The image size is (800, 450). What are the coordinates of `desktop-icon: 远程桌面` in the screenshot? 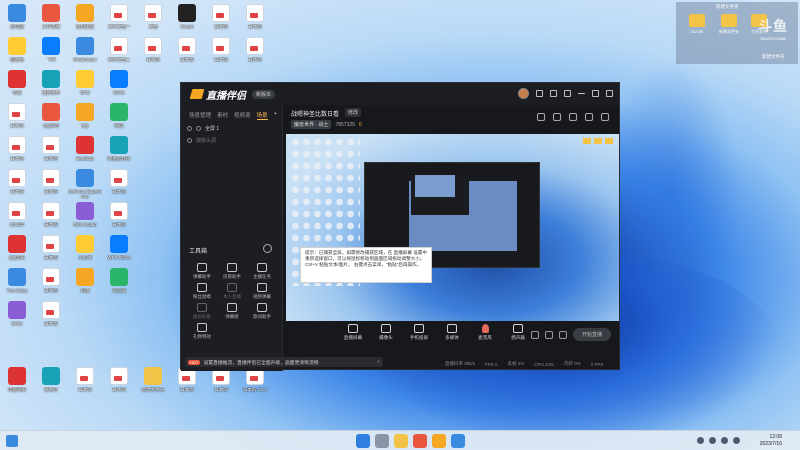 It's located at (85, 20).